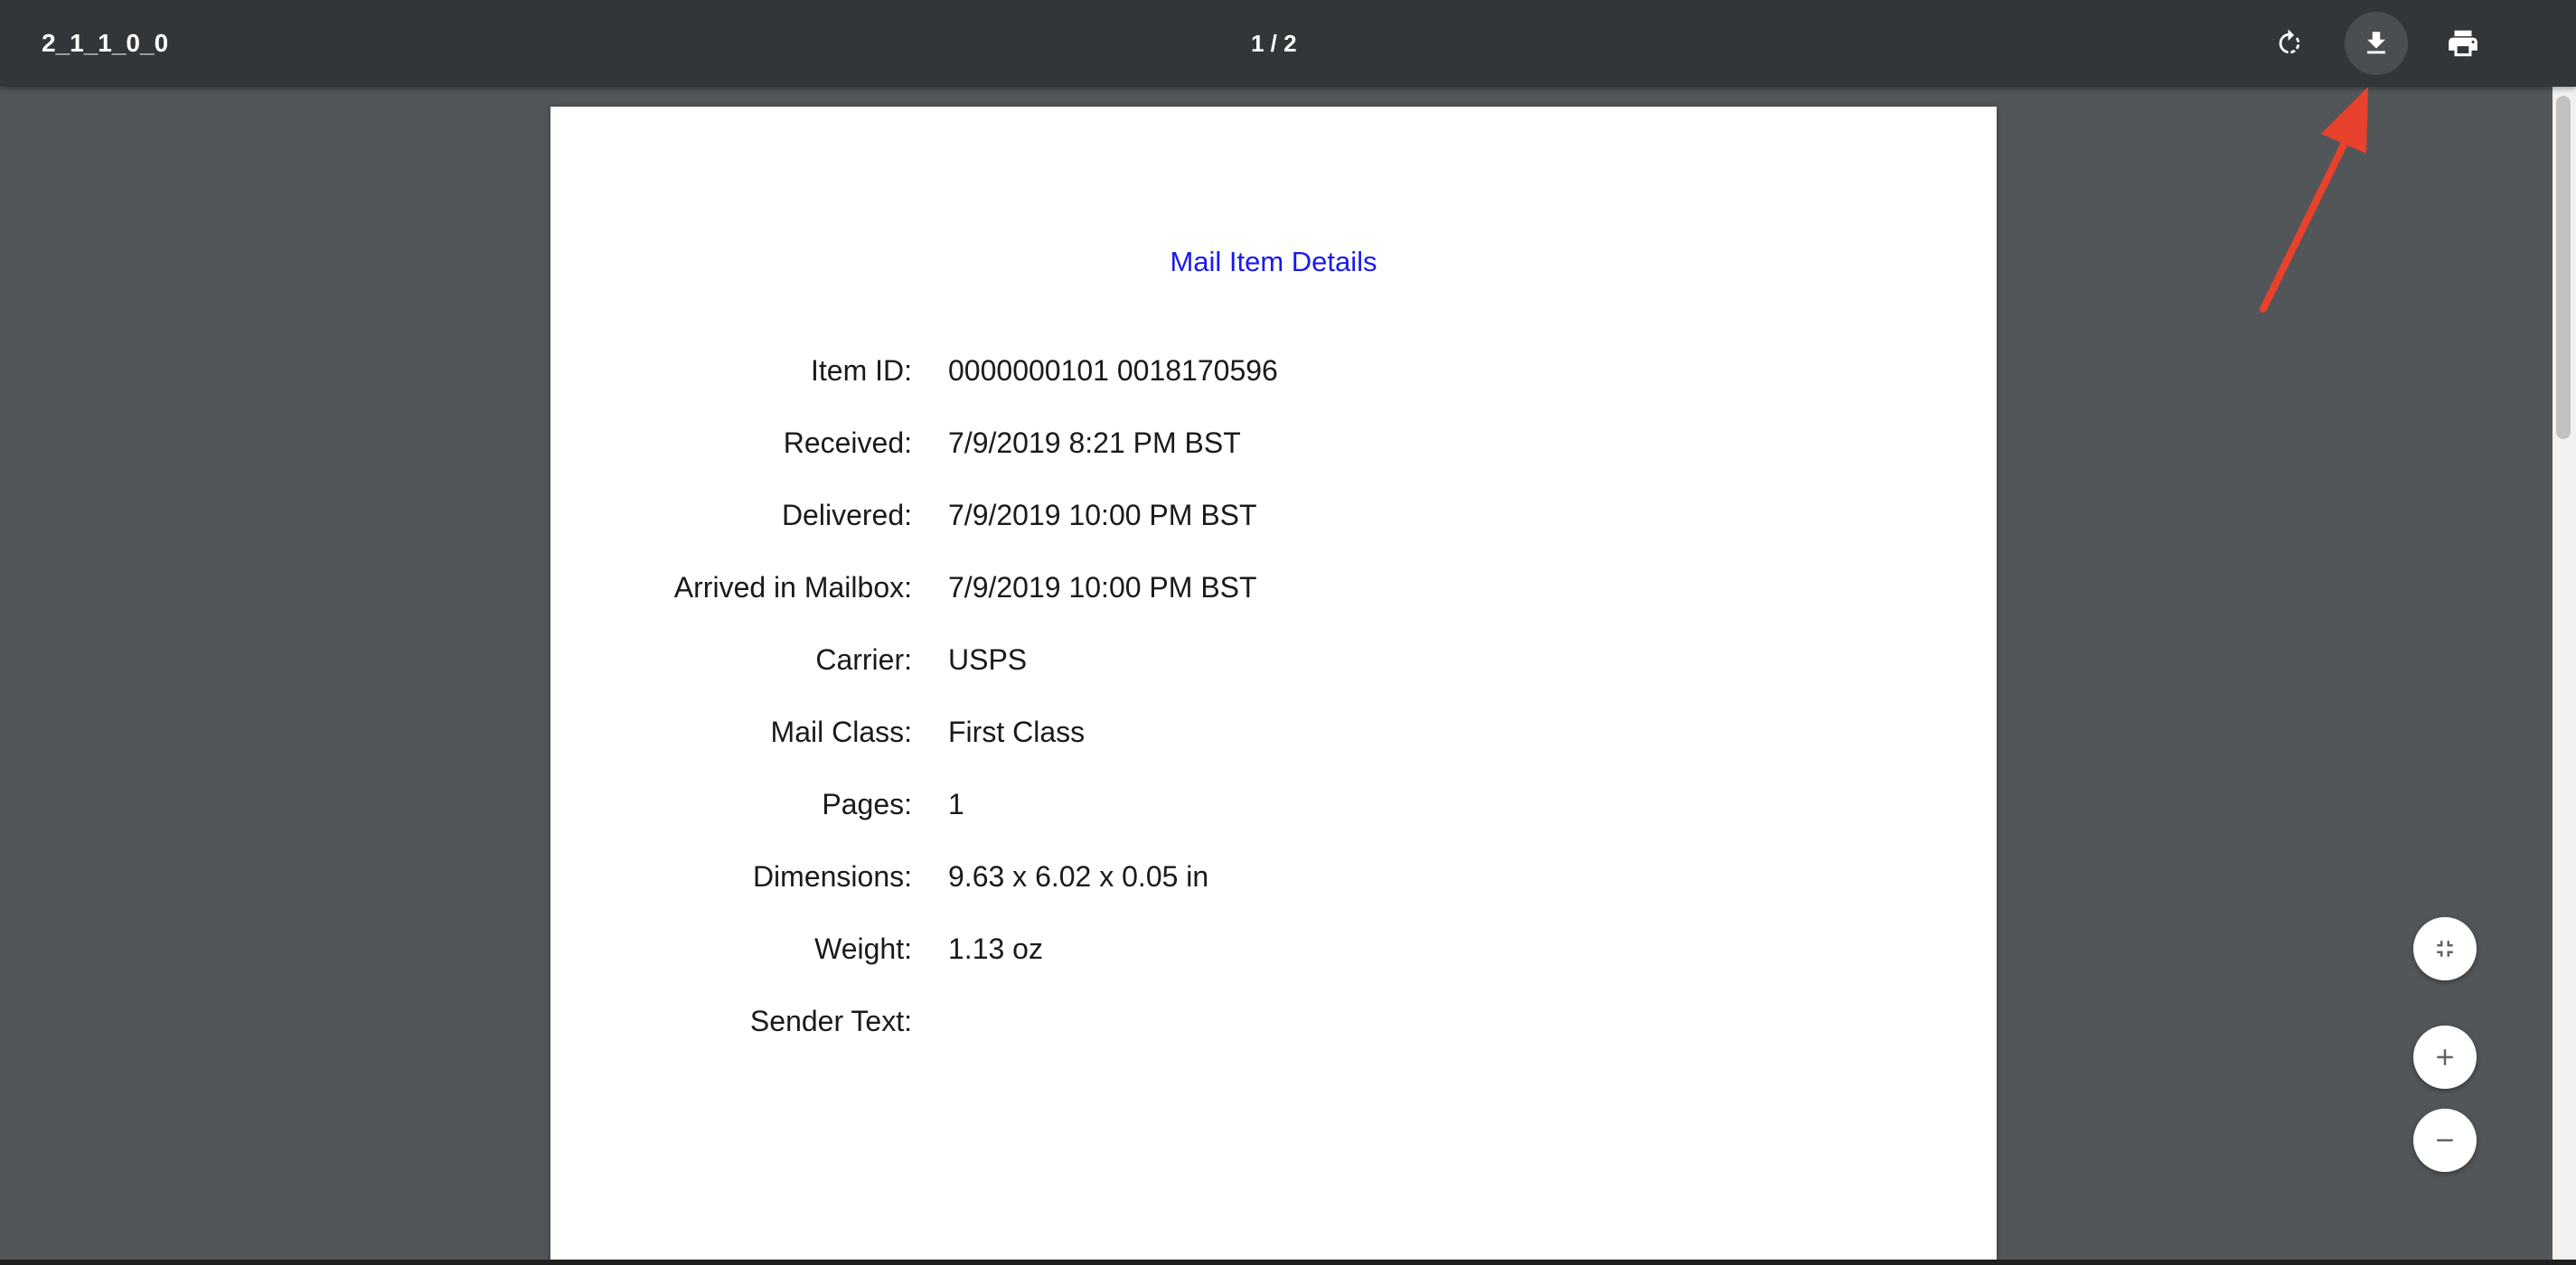 This screenshot has width=2576, height=1265. I want to click on detail-row-mail-class: Mail Class: First Class, so click(1274, 732).